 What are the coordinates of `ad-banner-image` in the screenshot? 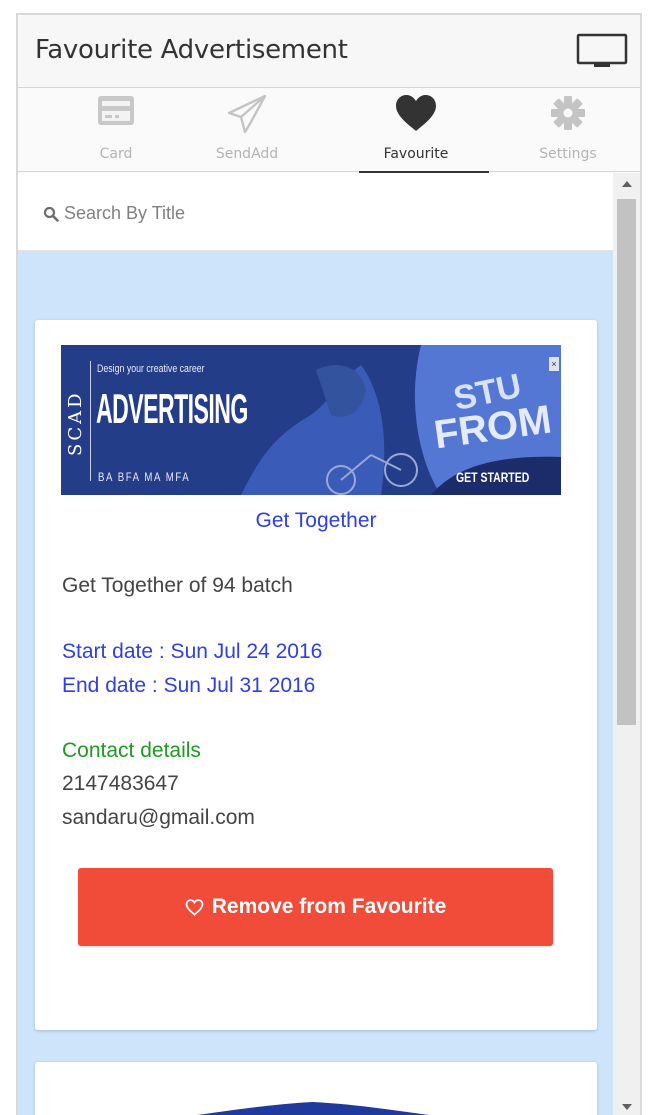 It's located at (313, 1103).